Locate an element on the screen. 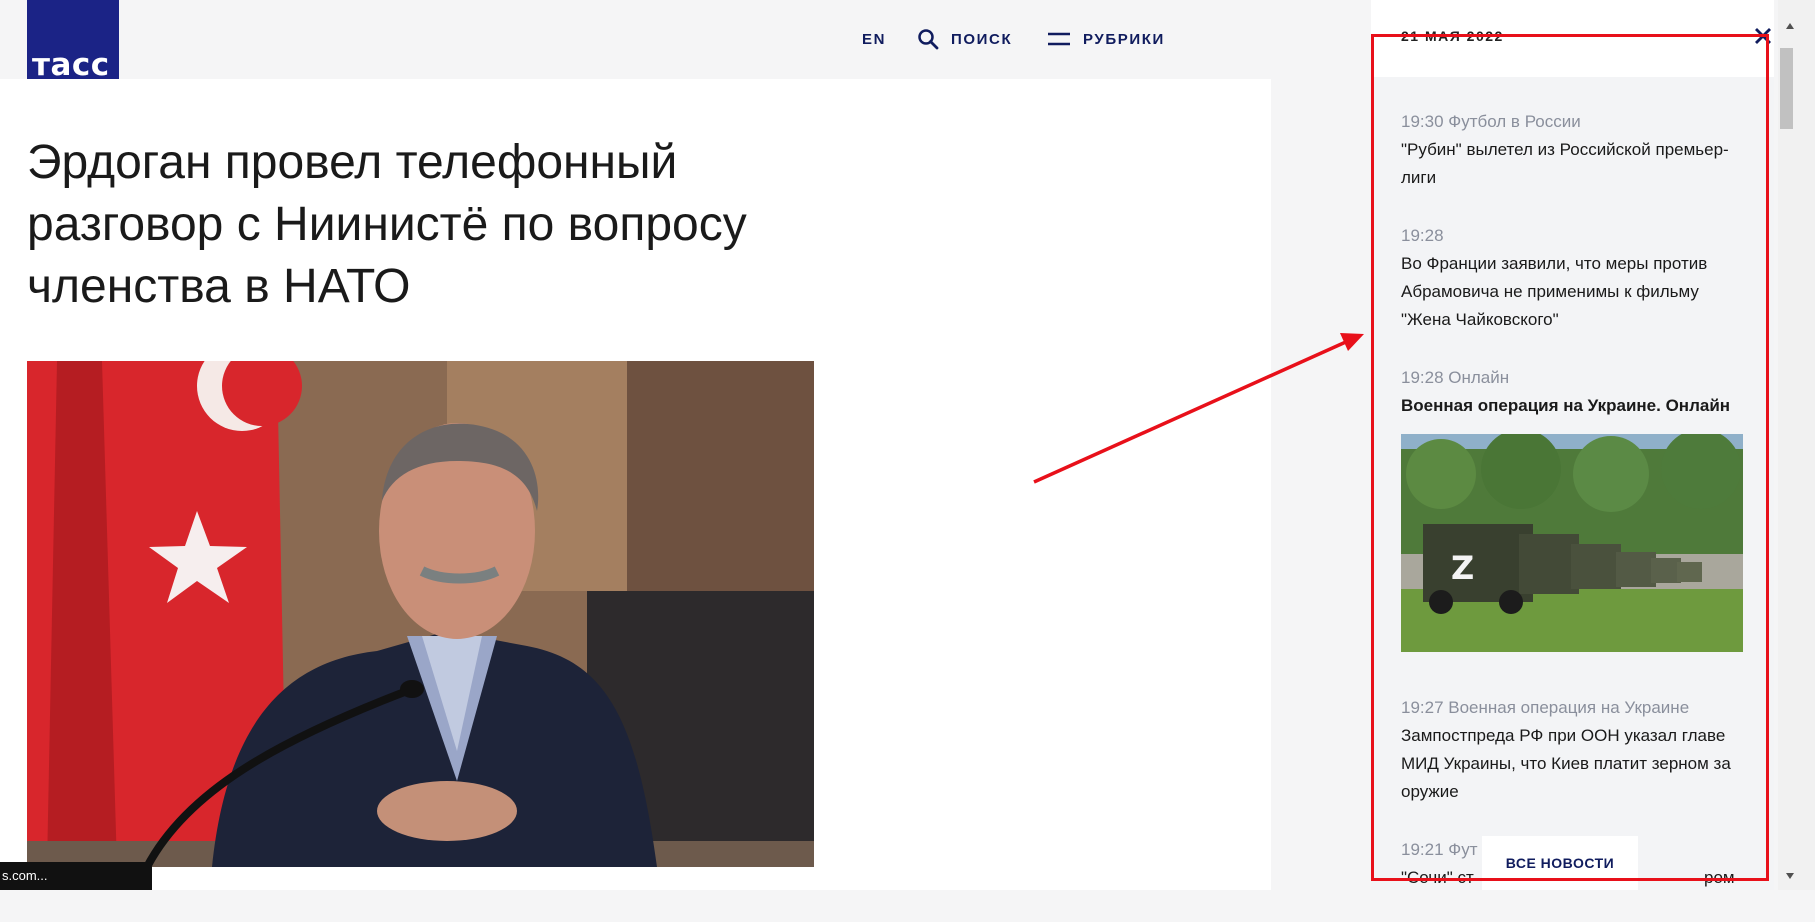 This screenshot has width=1815, height=922. tass-logo: тасс is located at coordinates (73, 44).